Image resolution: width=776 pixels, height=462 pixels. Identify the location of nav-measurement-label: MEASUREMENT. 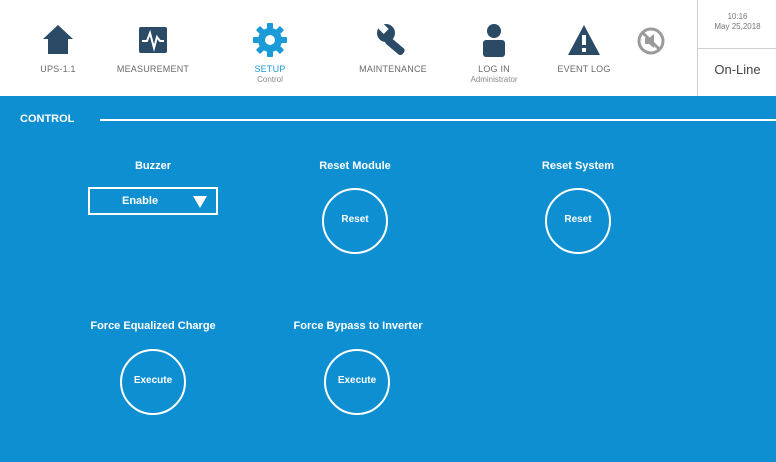
(153, 69).